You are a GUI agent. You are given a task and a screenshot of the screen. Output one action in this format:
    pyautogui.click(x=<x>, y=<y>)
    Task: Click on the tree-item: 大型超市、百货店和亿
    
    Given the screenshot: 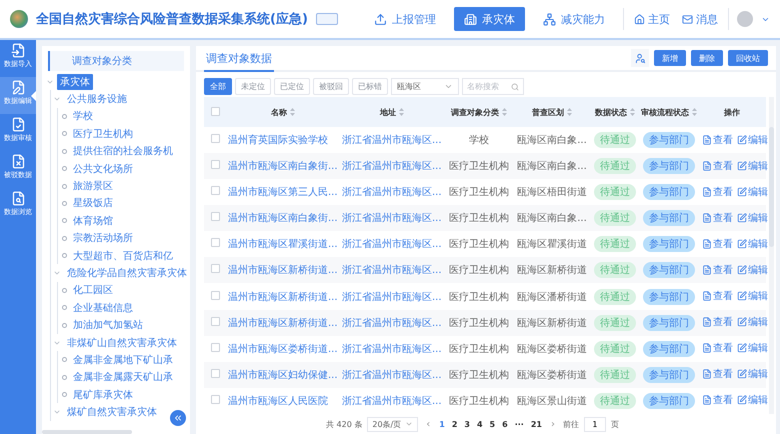 What is the action you would take?
    pyautogui.click(x=123, y=256)
    